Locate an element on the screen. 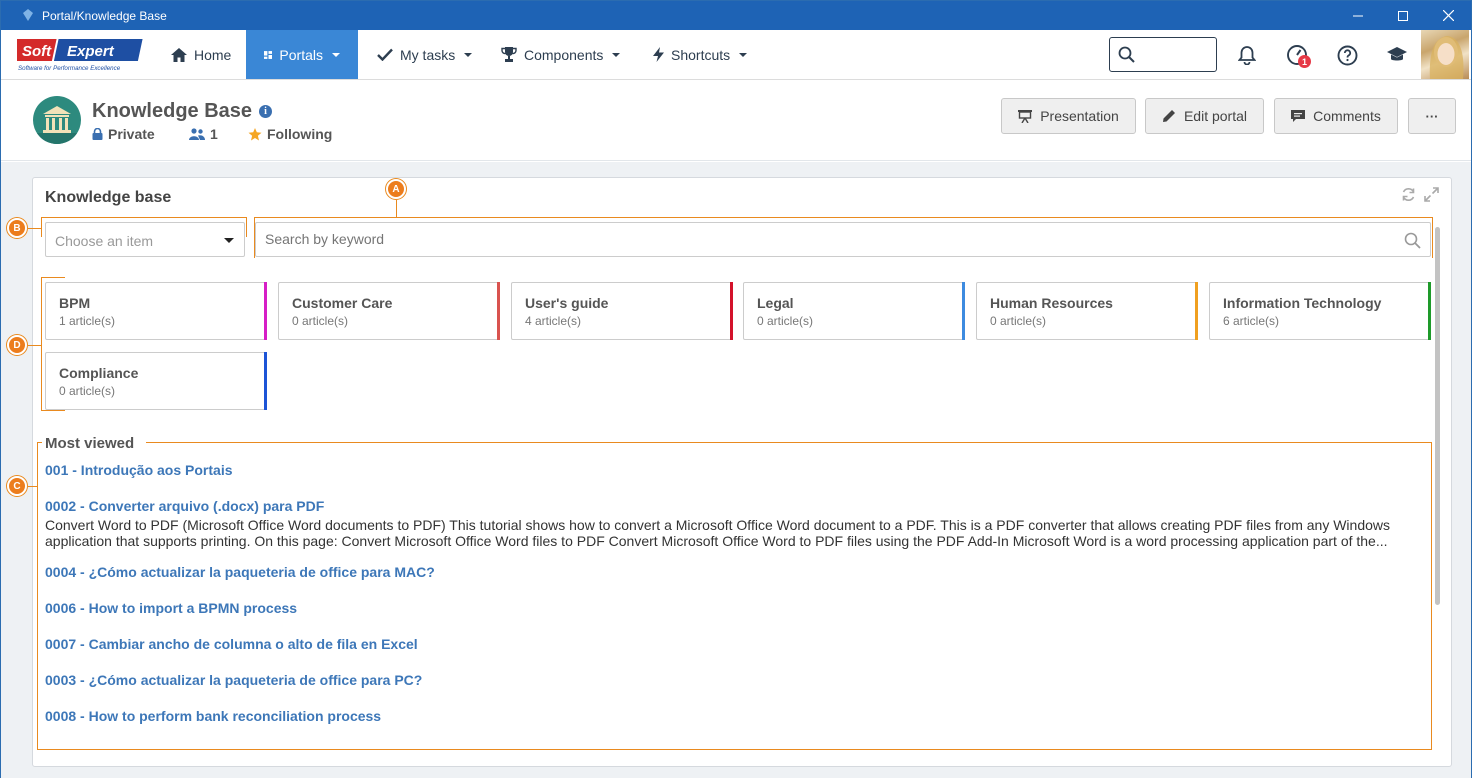  portal-members: 1 is located at coordinates (203, 134).